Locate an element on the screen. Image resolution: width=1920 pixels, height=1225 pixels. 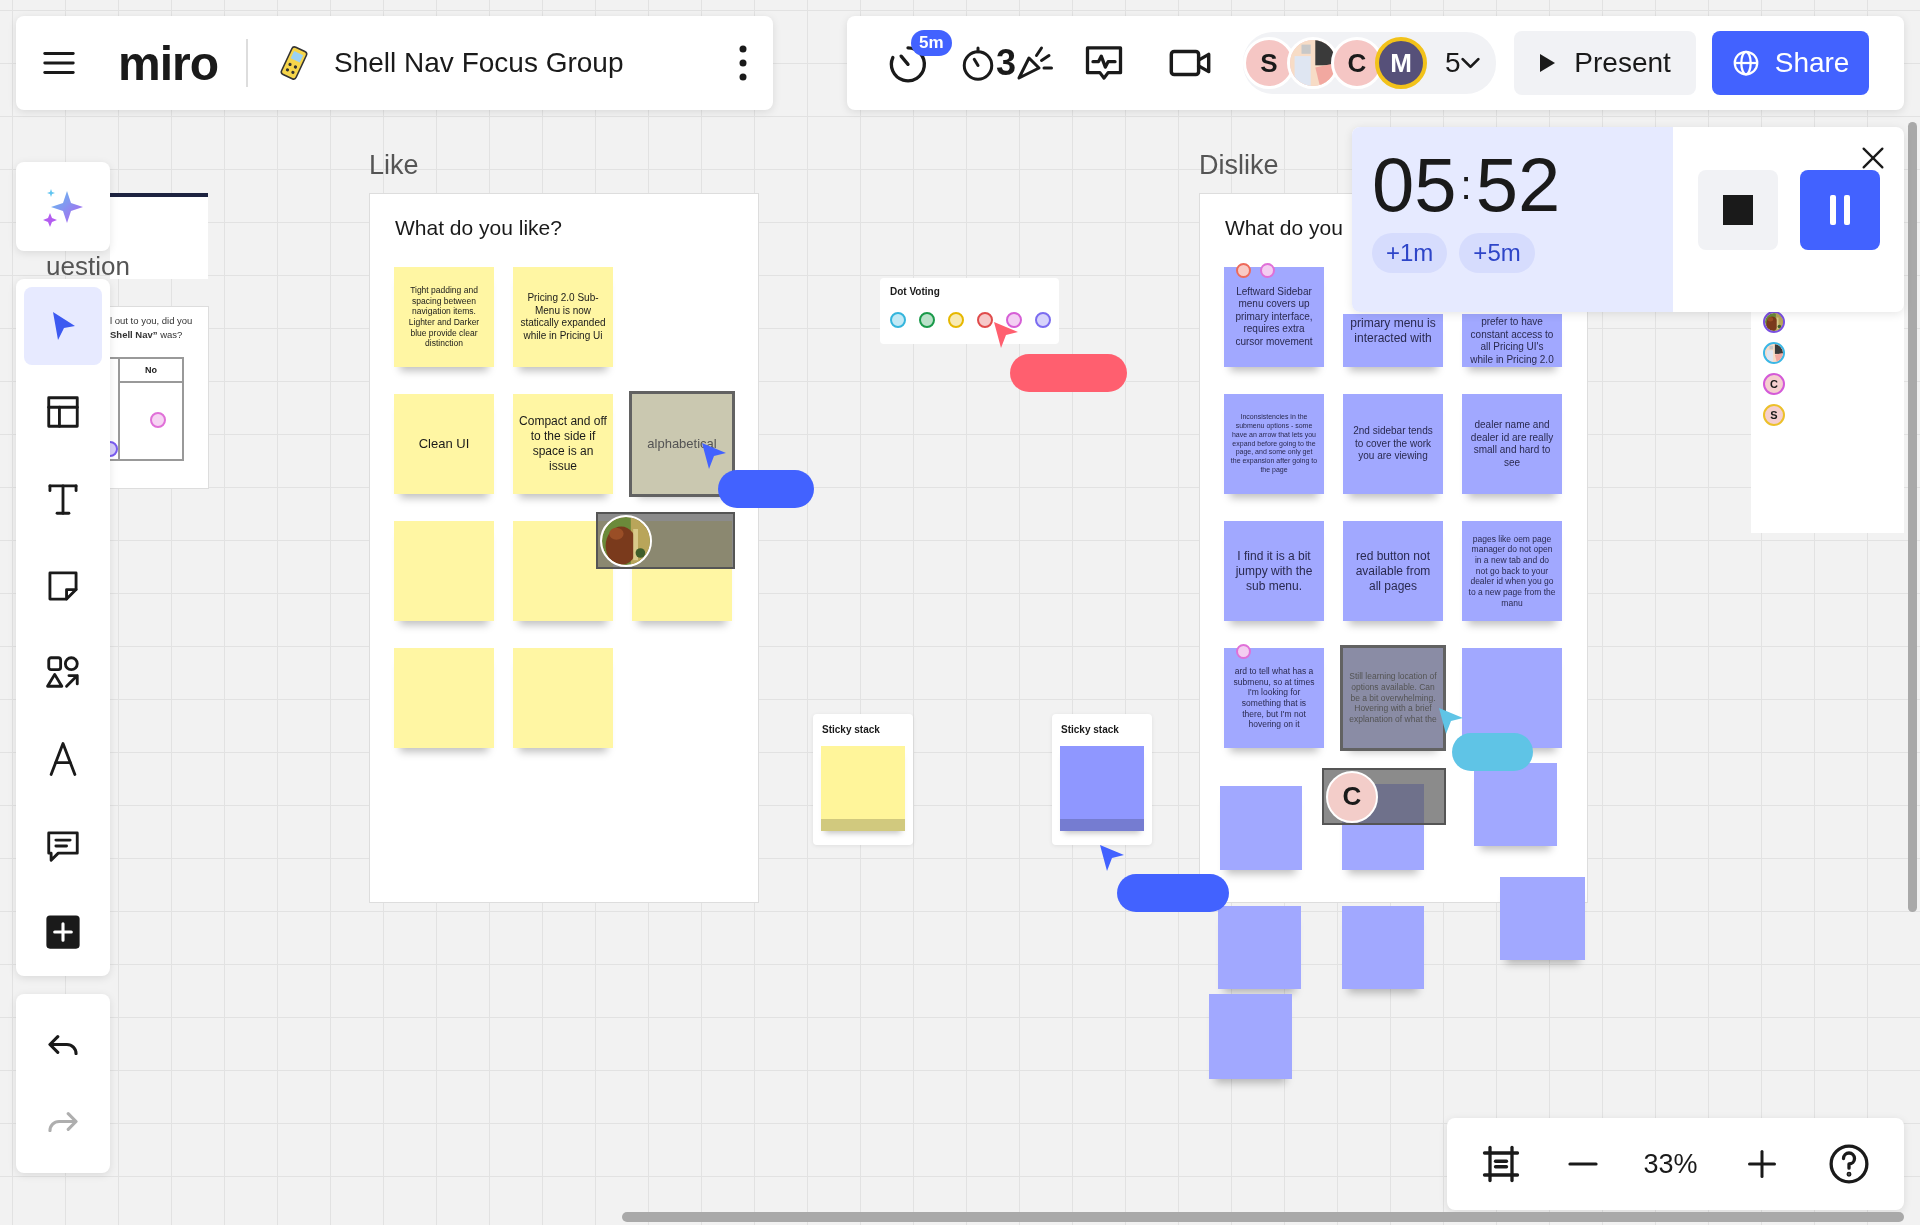
logo: miro is located at coordinates (168, 63).